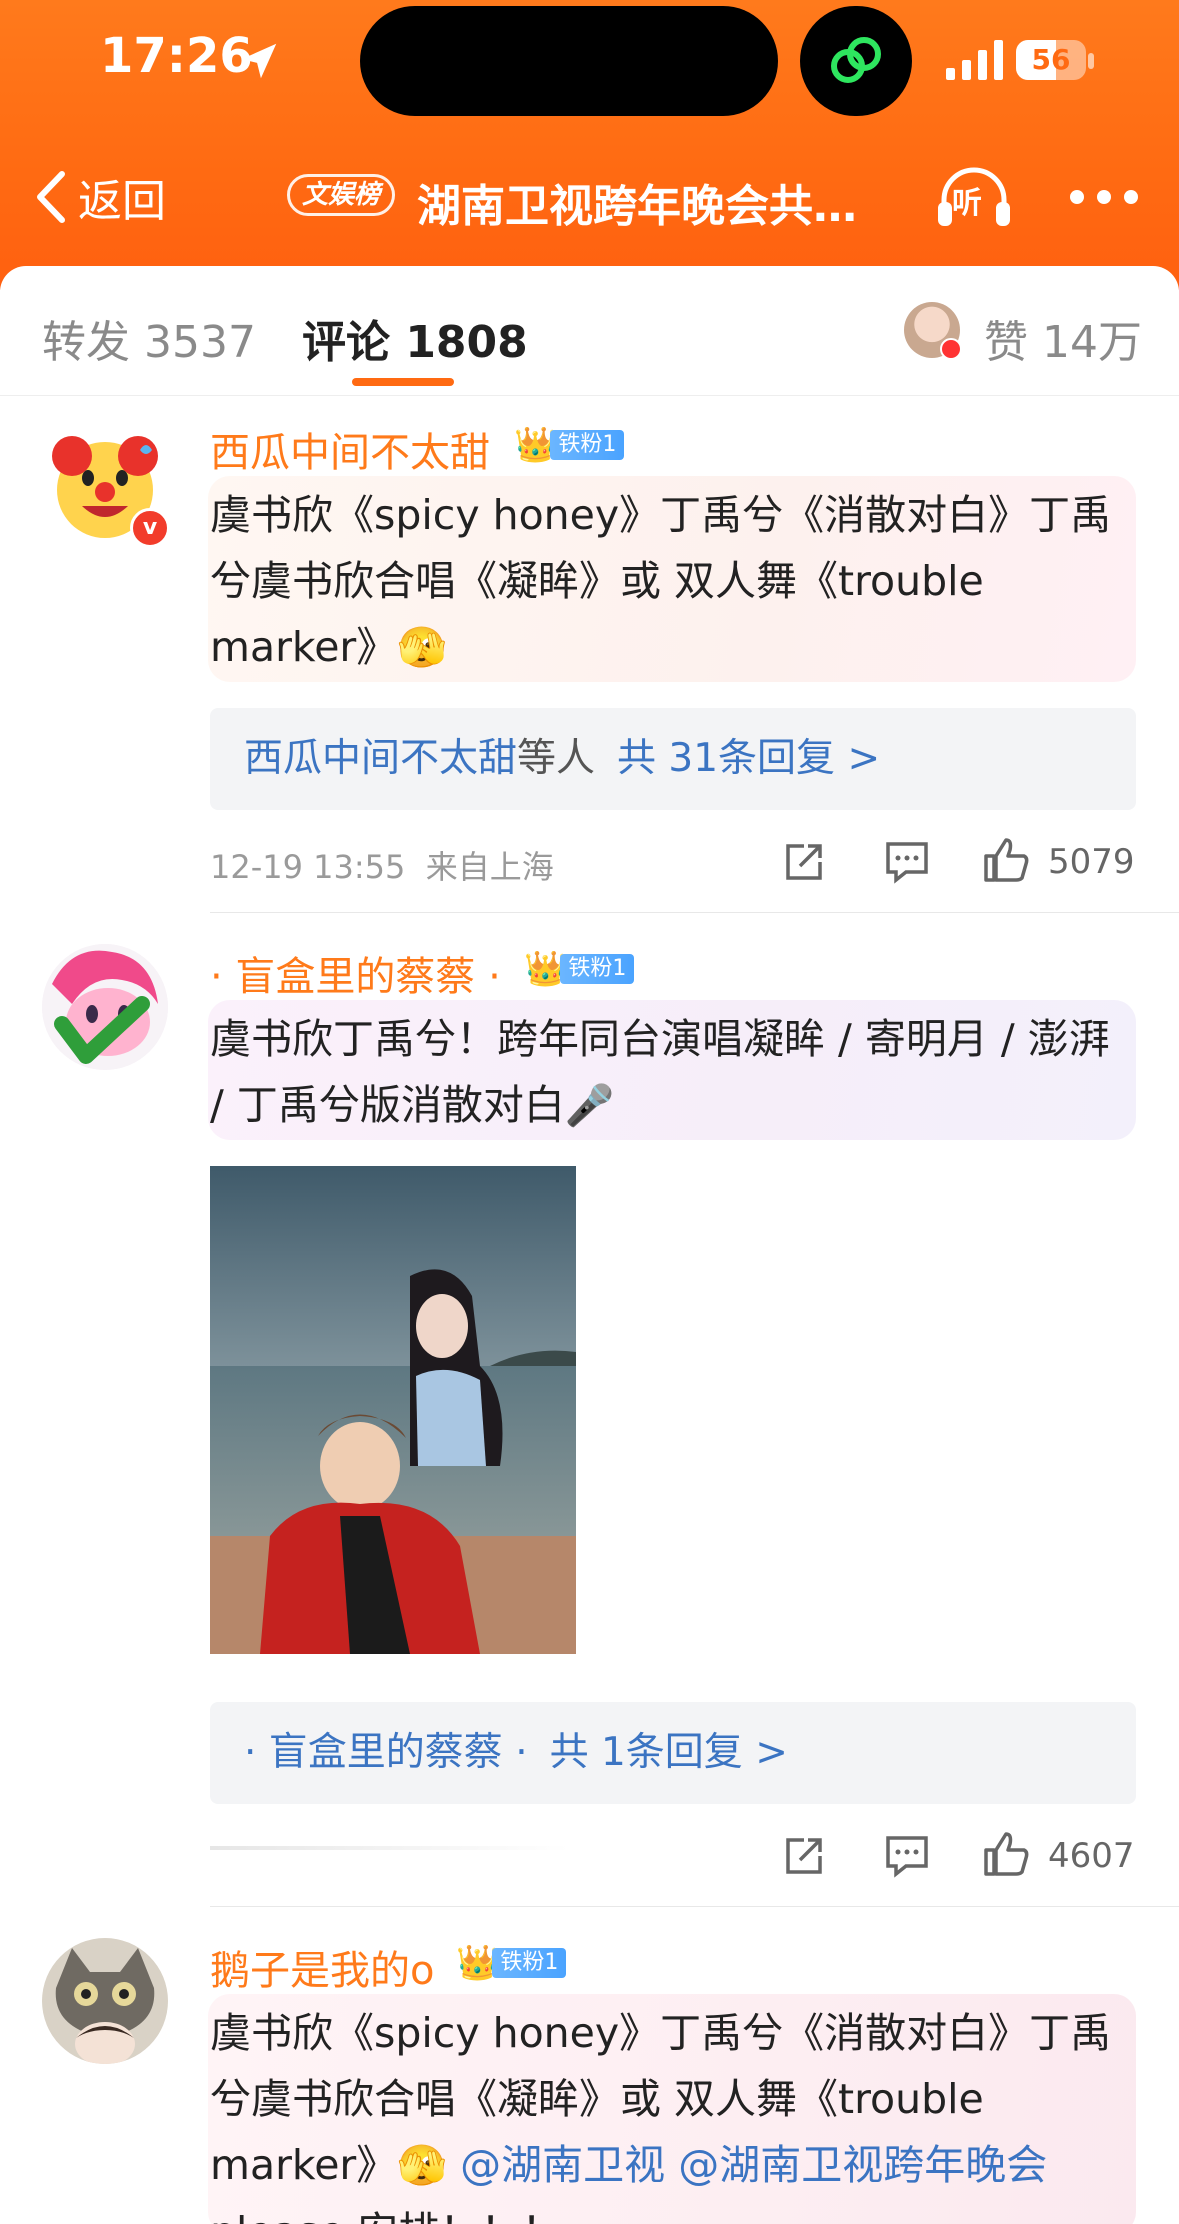  I want to click on active-tab-indicator, so click(403, 382).